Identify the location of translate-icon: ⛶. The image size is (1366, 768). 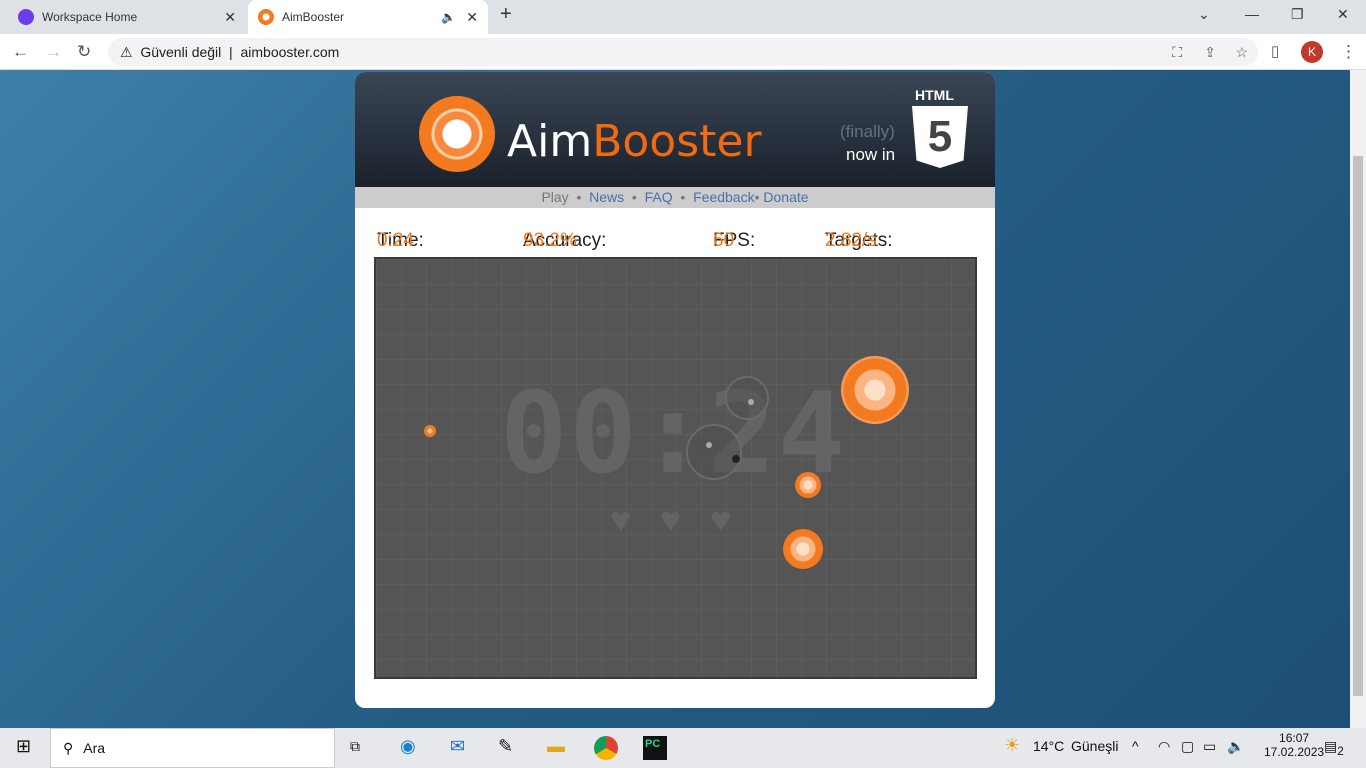
(1177, 52).